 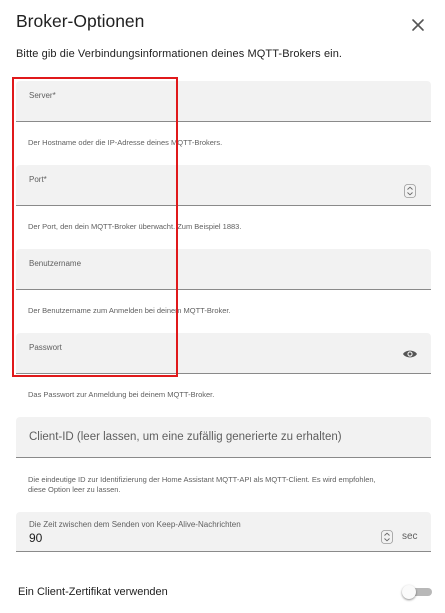 I want to click on port-field: Port*, so click(x=223, y=185).